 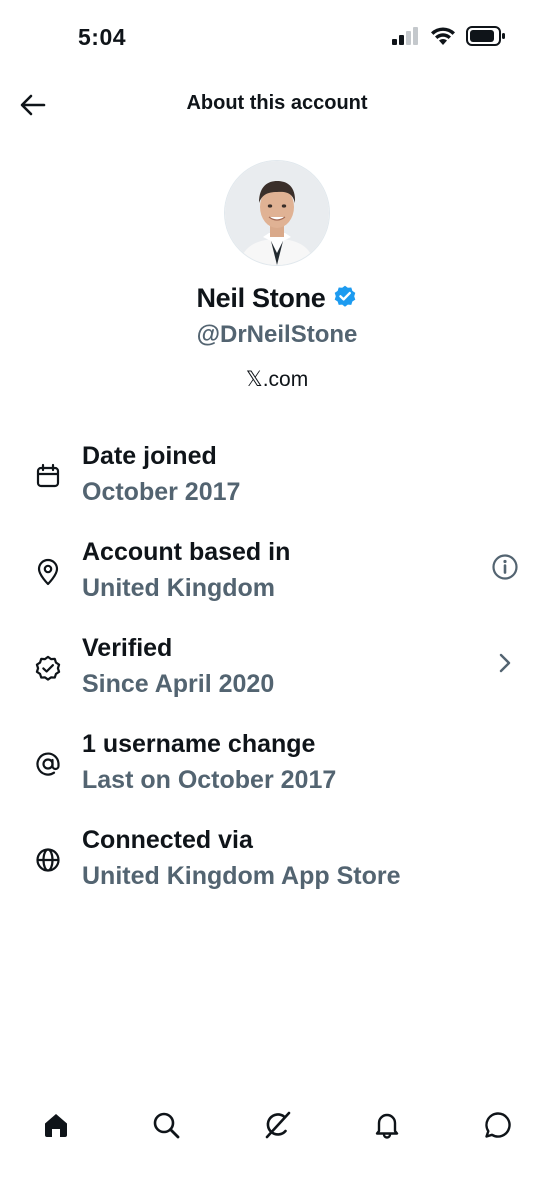 What do you see at coordinates (48, 860) in the screenshot?
I see `globe-icon` at bounding box center [48, 860].